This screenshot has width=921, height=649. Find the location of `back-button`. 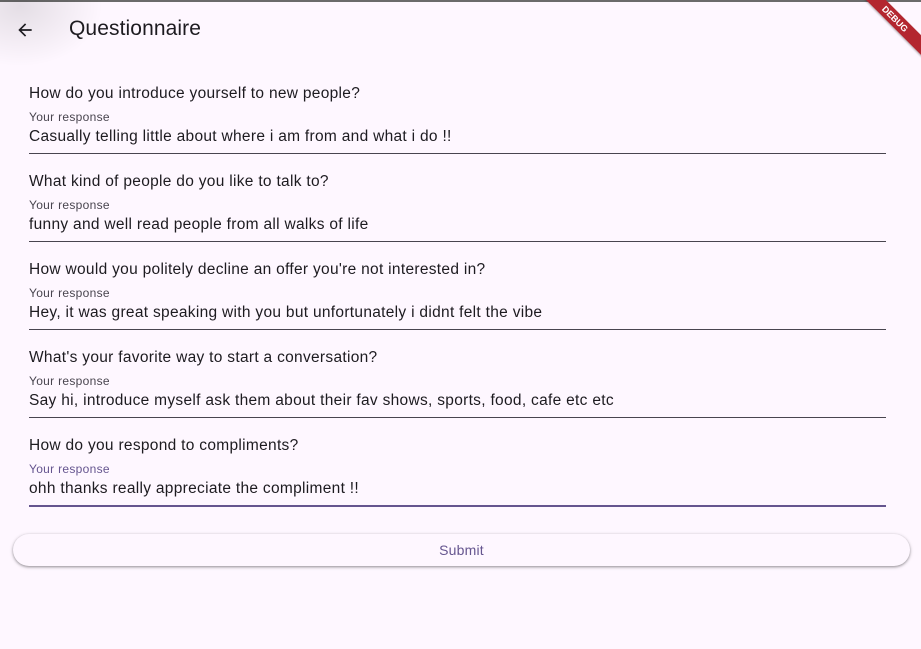

back-button is located at coordinates (55, 36).